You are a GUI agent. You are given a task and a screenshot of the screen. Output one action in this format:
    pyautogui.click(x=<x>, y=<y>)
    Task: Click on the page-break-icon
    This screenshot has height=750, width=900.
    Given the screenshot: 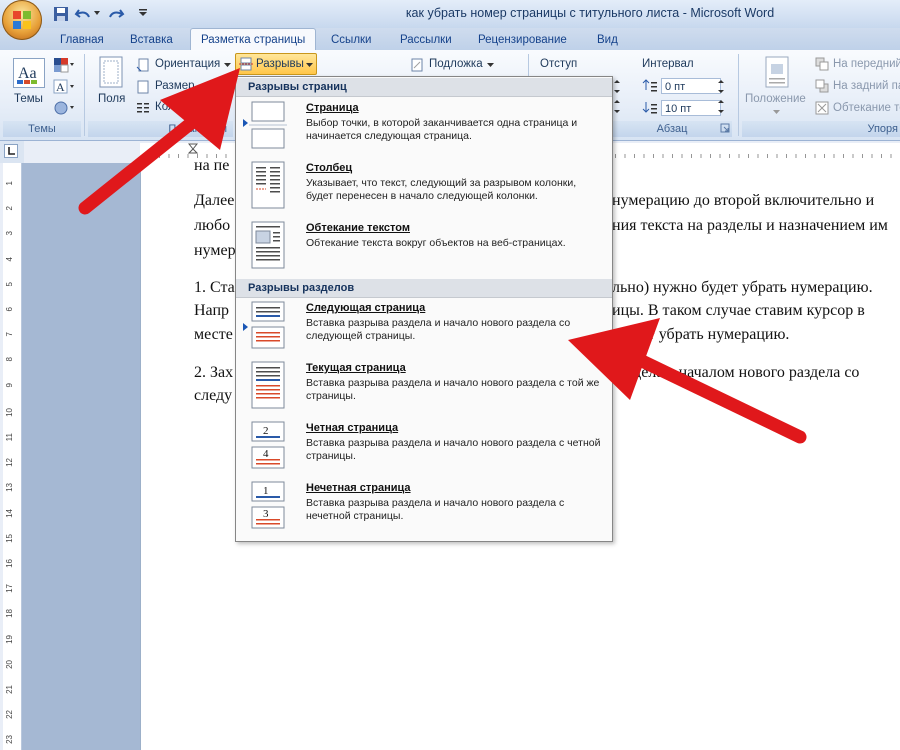 What is the action you would take?
    pyautogui.click(x=268, y=125)
    